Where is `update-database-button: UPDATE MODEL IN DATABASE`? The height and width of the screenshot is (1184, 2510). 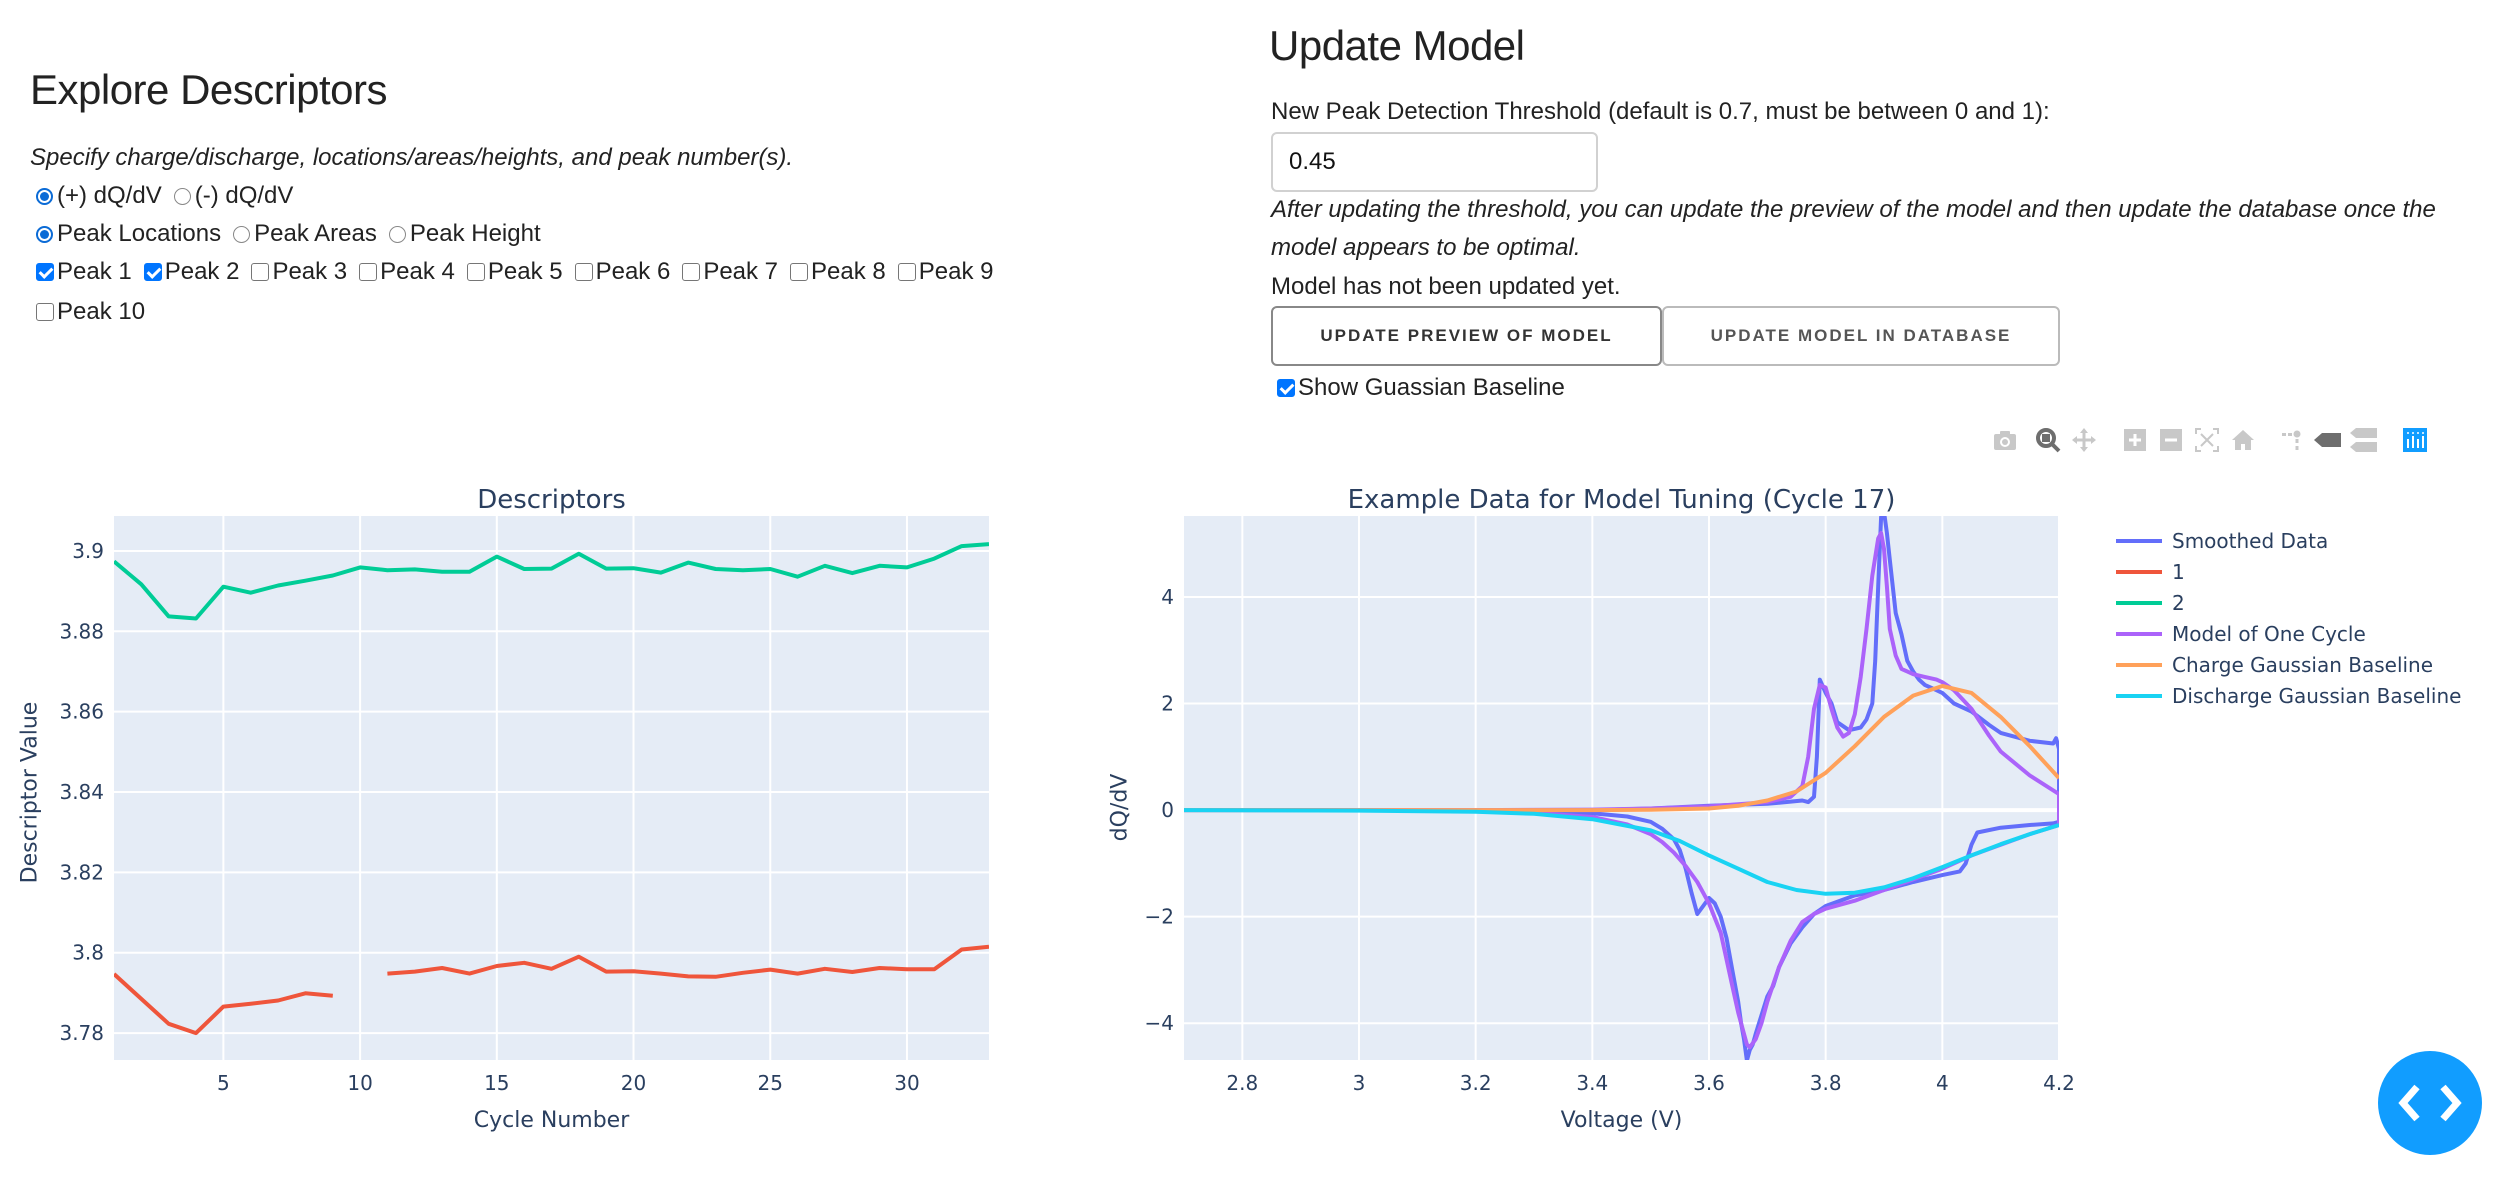 update-database-button: UPDATE MODEL IN DATABASE is located at coordinates (1861, 336).